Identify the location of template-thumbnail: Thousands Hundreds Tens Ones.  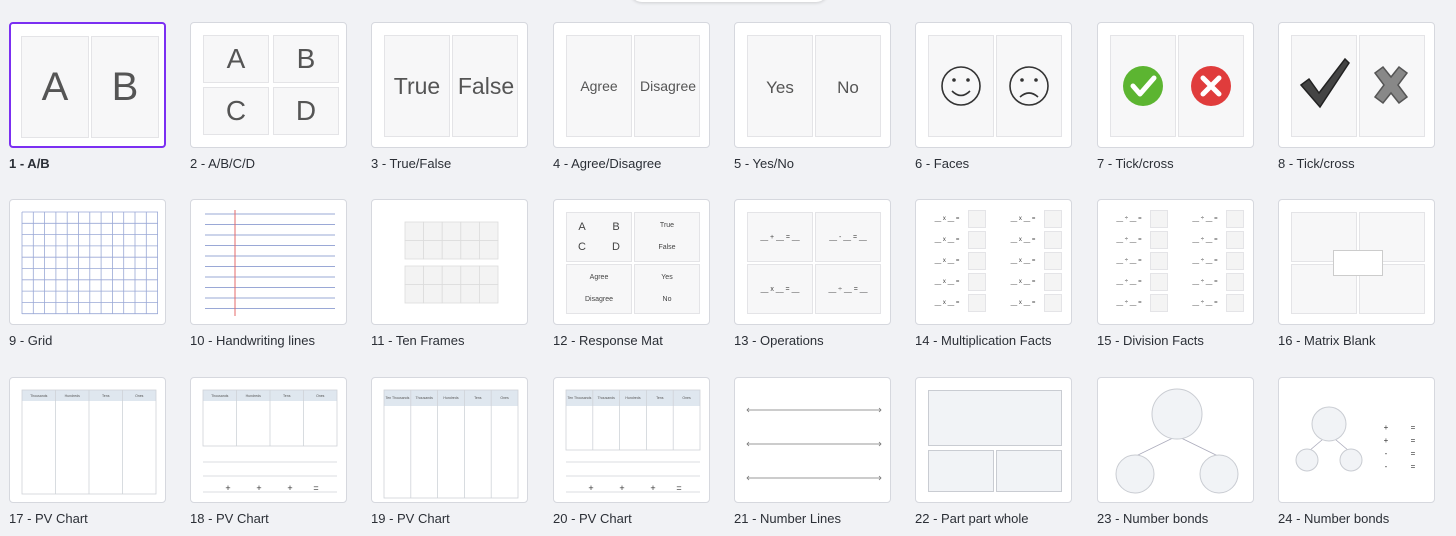
(87, 440).